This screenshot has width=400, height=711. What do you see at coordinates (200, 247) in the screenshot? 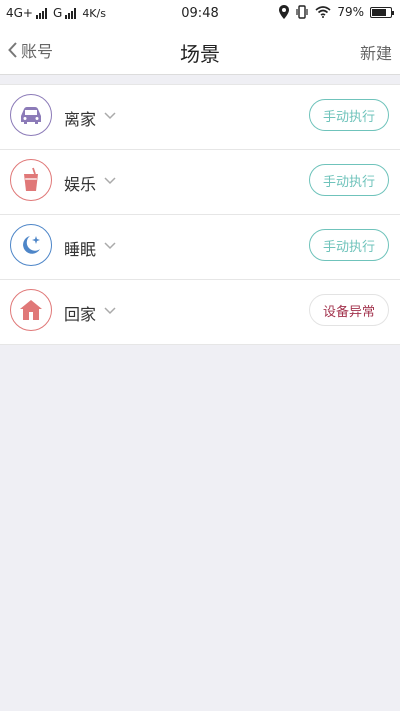
I see `scene-row: 睡眠 手动执行` at bounding box center [200, 247].